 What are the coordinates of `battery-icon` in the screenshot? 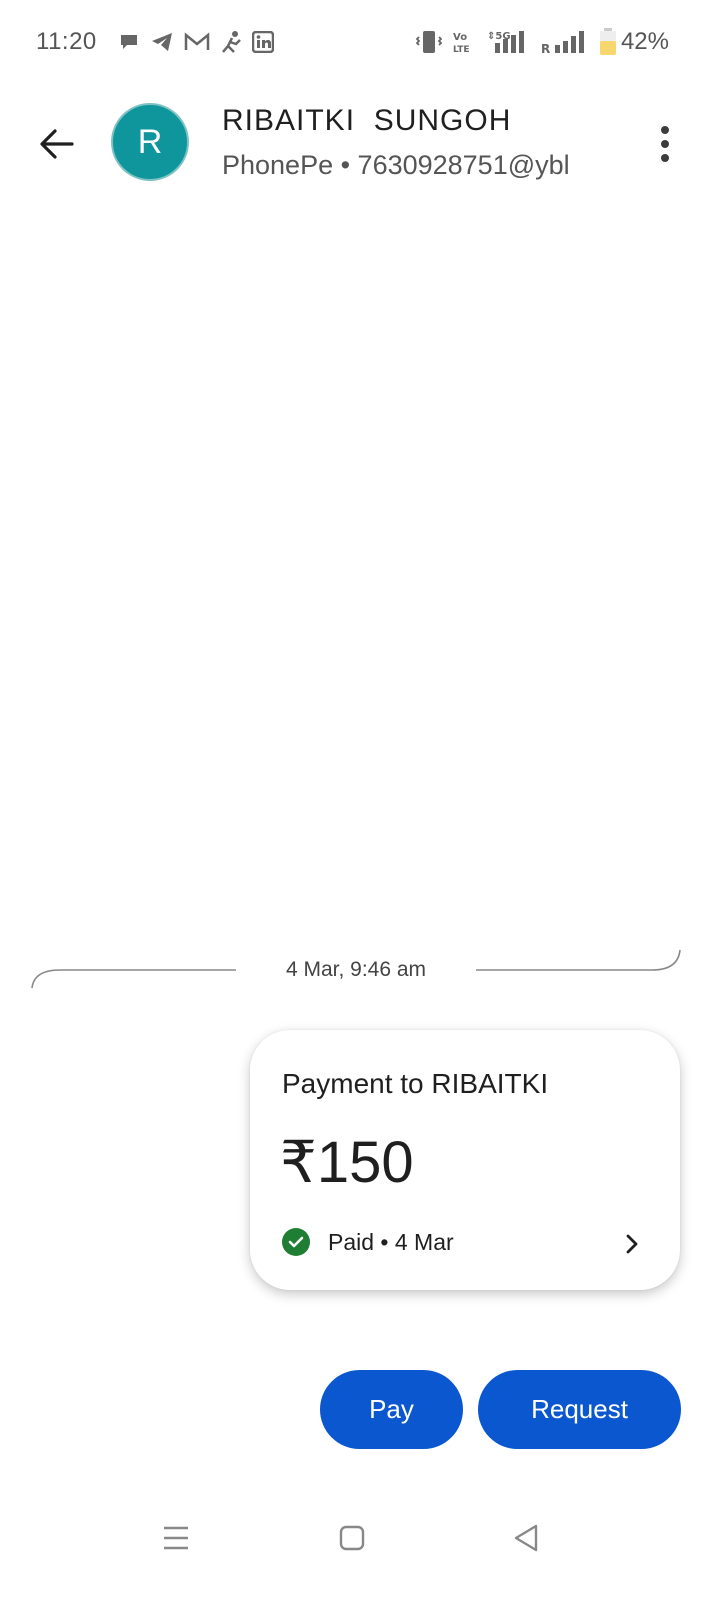 It's located at (608, 41).